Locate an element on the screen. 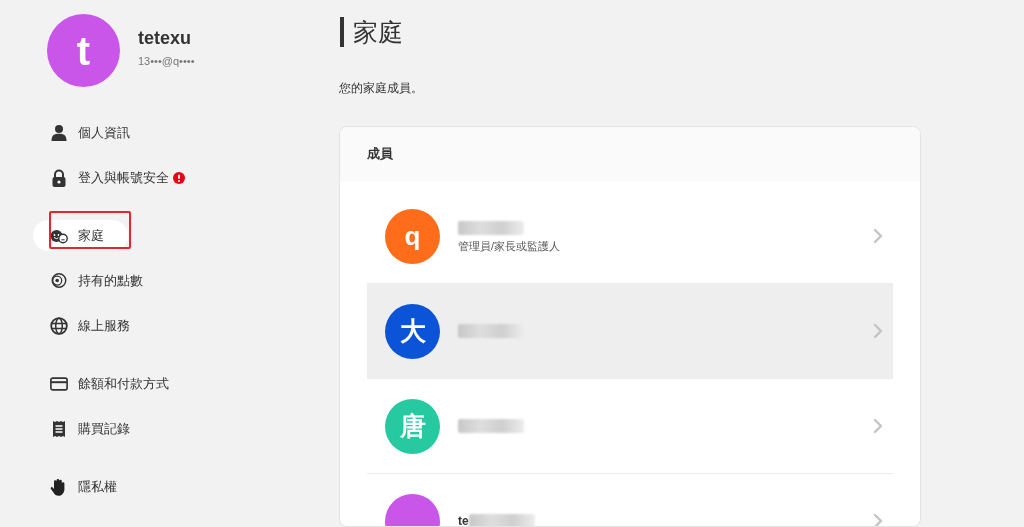 The width and height of the screenshot is (1024, 527). person-icon is located at coordinates (59, 132).